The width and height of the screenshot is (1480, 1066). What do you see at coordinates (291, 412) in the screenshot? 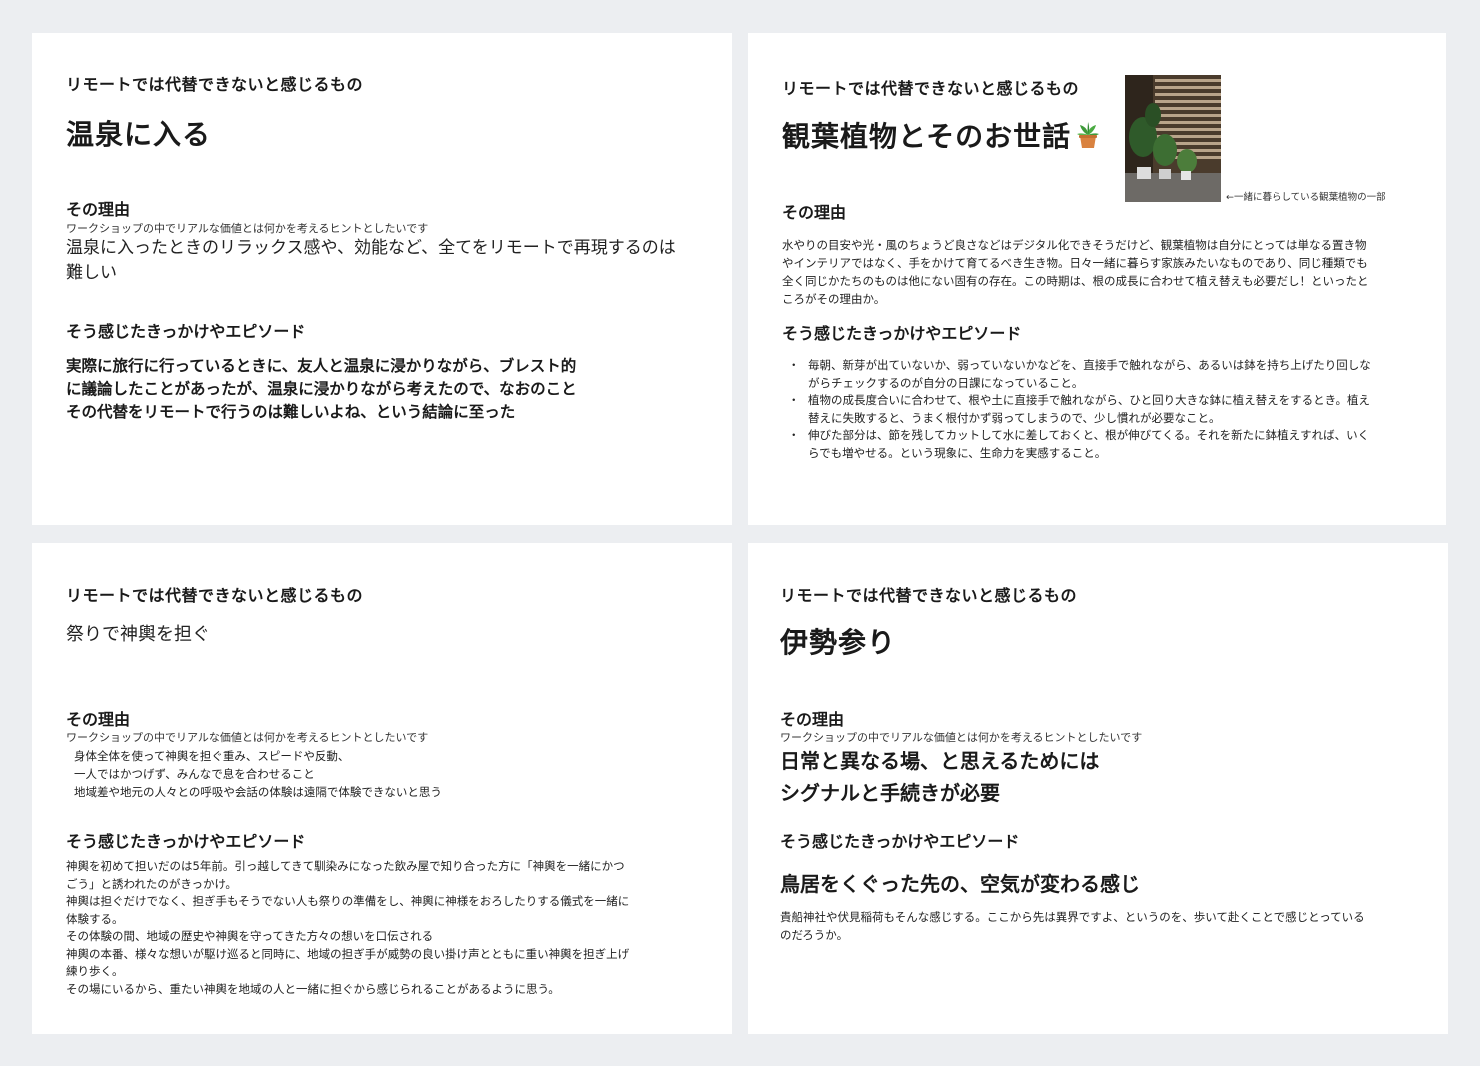
I see `episode-line: その代替をリモートで行うのは難しいよね、という結論に至った` at bounding box center [291, 412].